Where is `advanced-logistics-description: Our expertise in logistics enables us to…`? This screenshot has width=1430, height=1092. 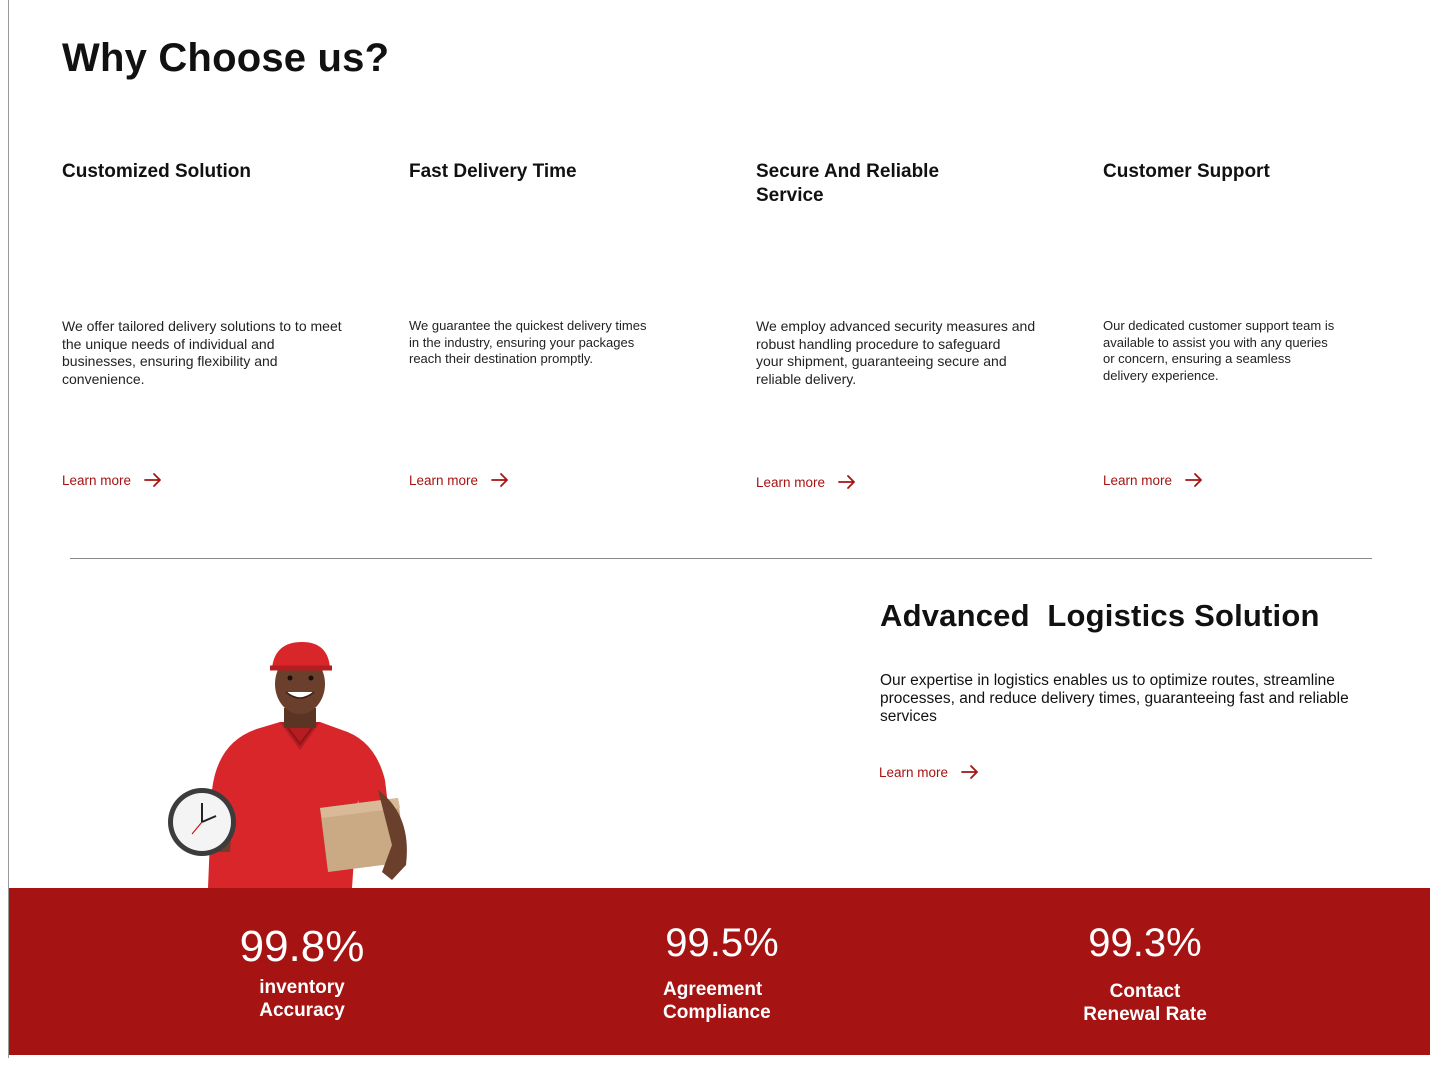
advanced-logistics-description: Our expertise in logistics enables us to… is located at coordinates (1114, 698).